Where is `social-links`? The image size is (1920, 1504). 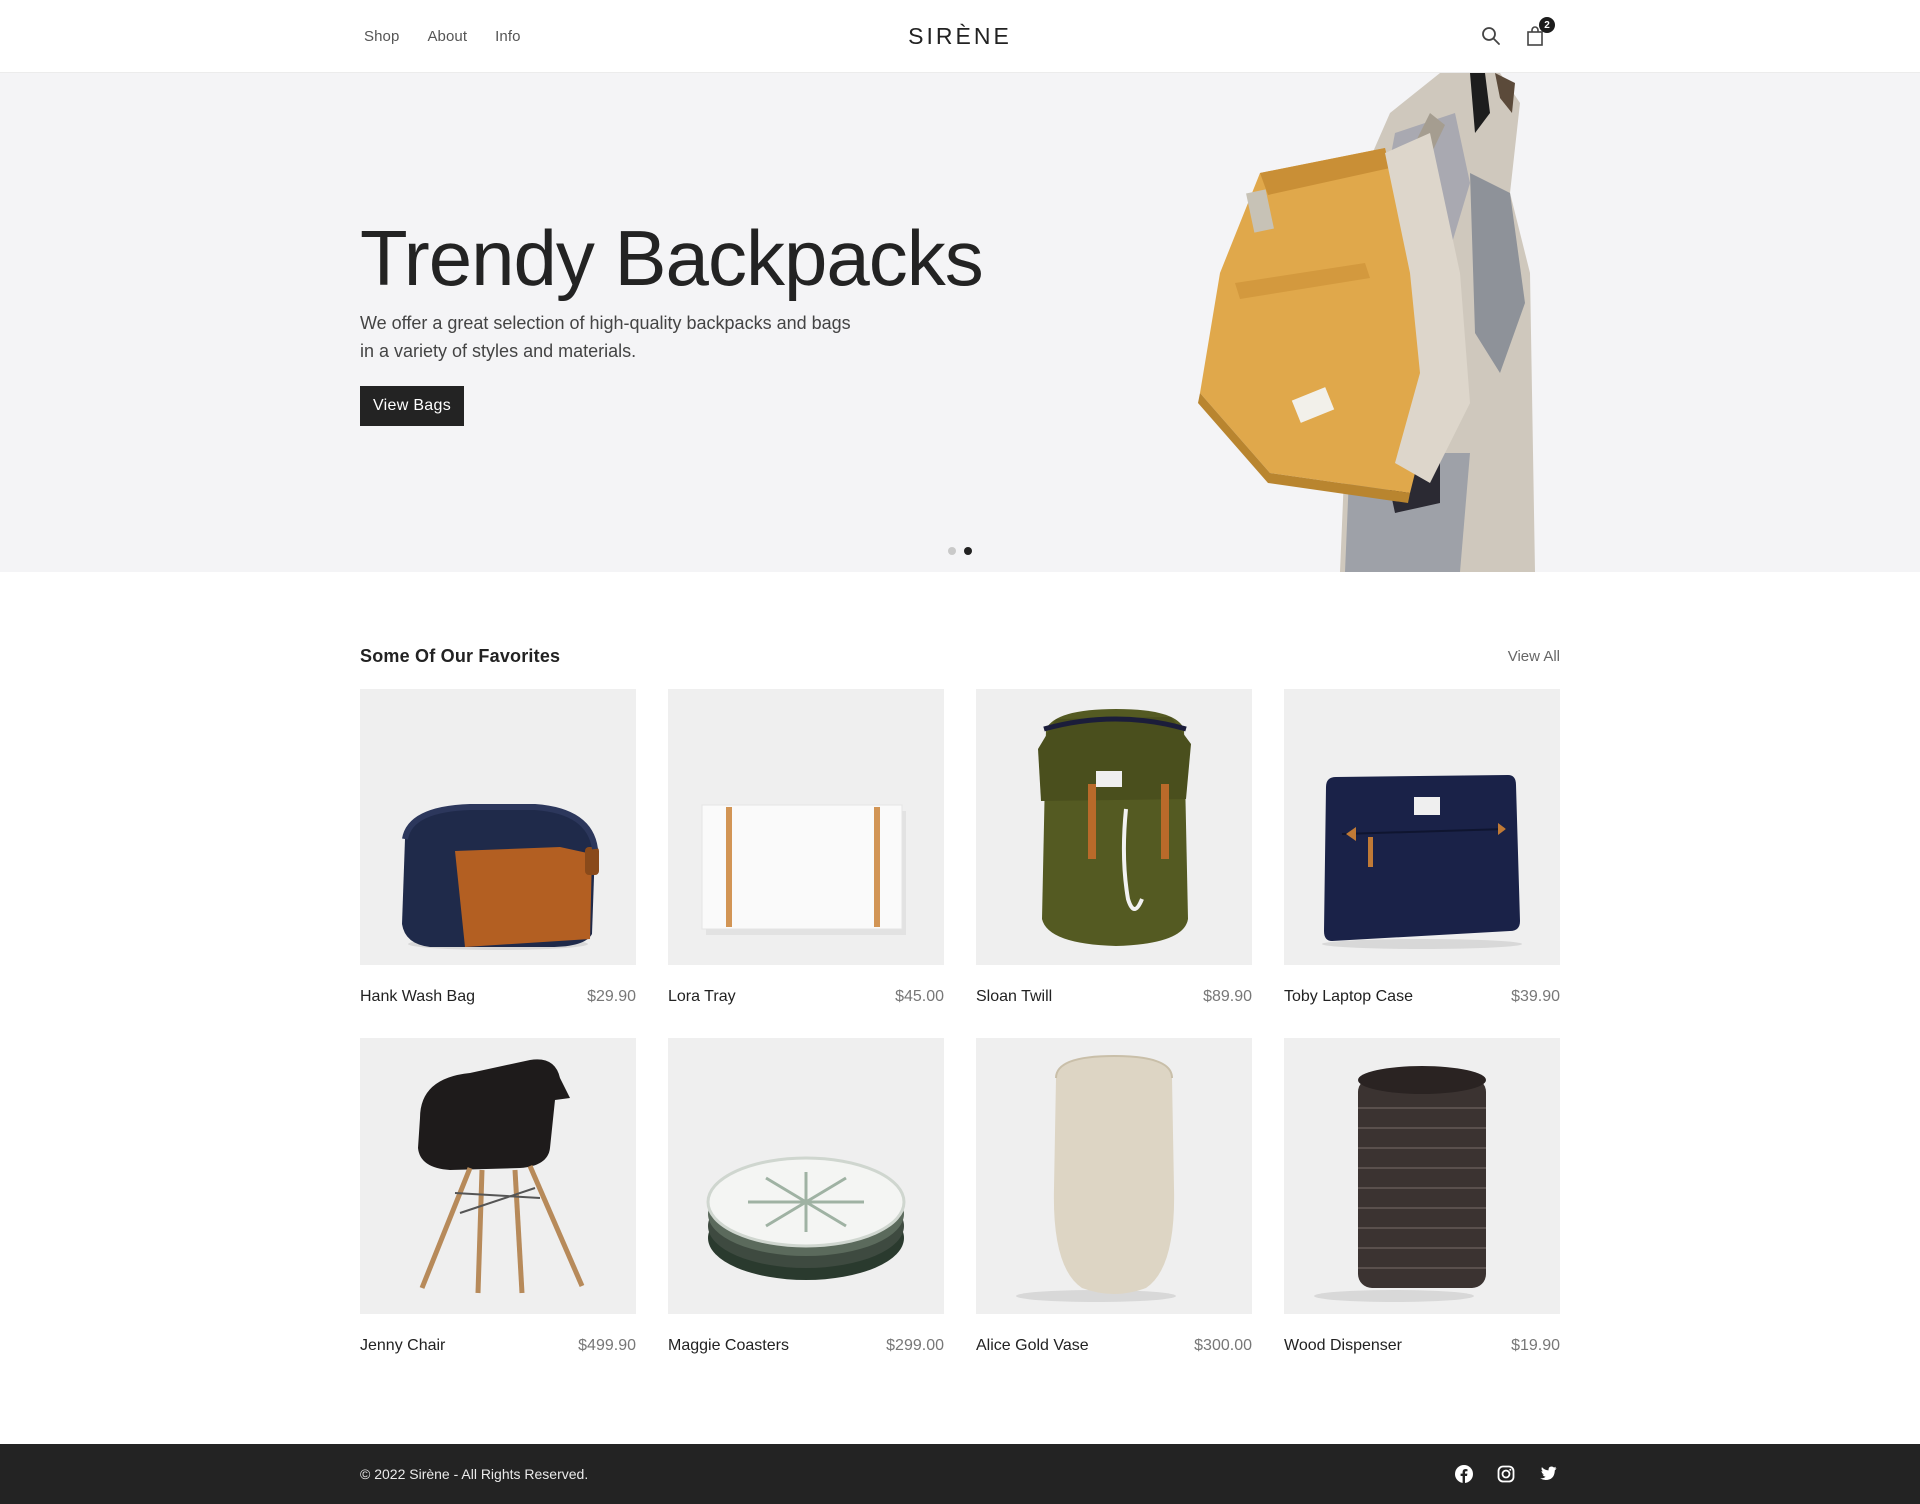 social-links is located at coordinates (1506, 1474).